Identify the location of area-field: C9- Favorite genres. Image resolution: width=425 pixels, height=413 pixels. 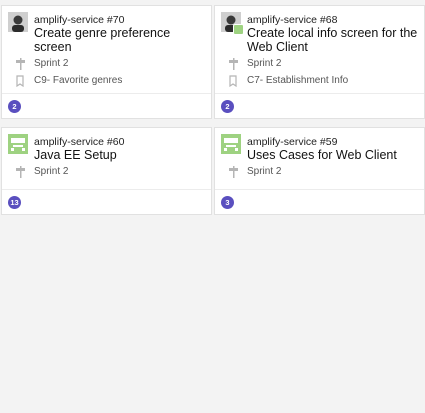
(110, 81).